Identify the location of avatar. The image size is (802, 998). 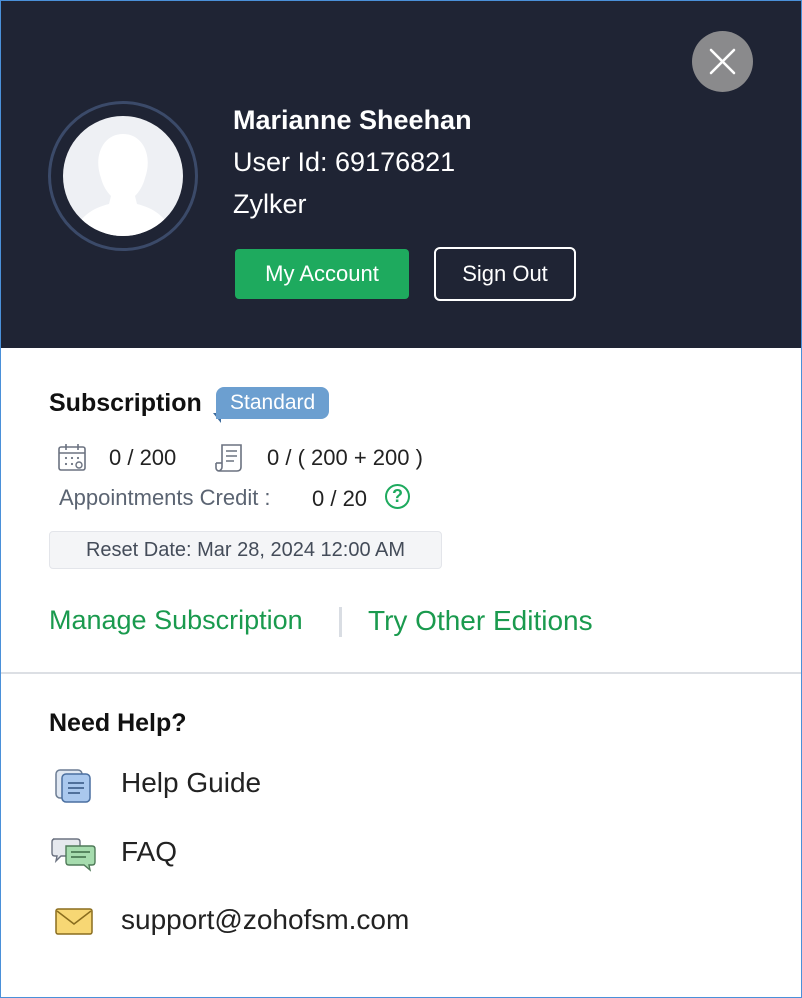
(123, 176).